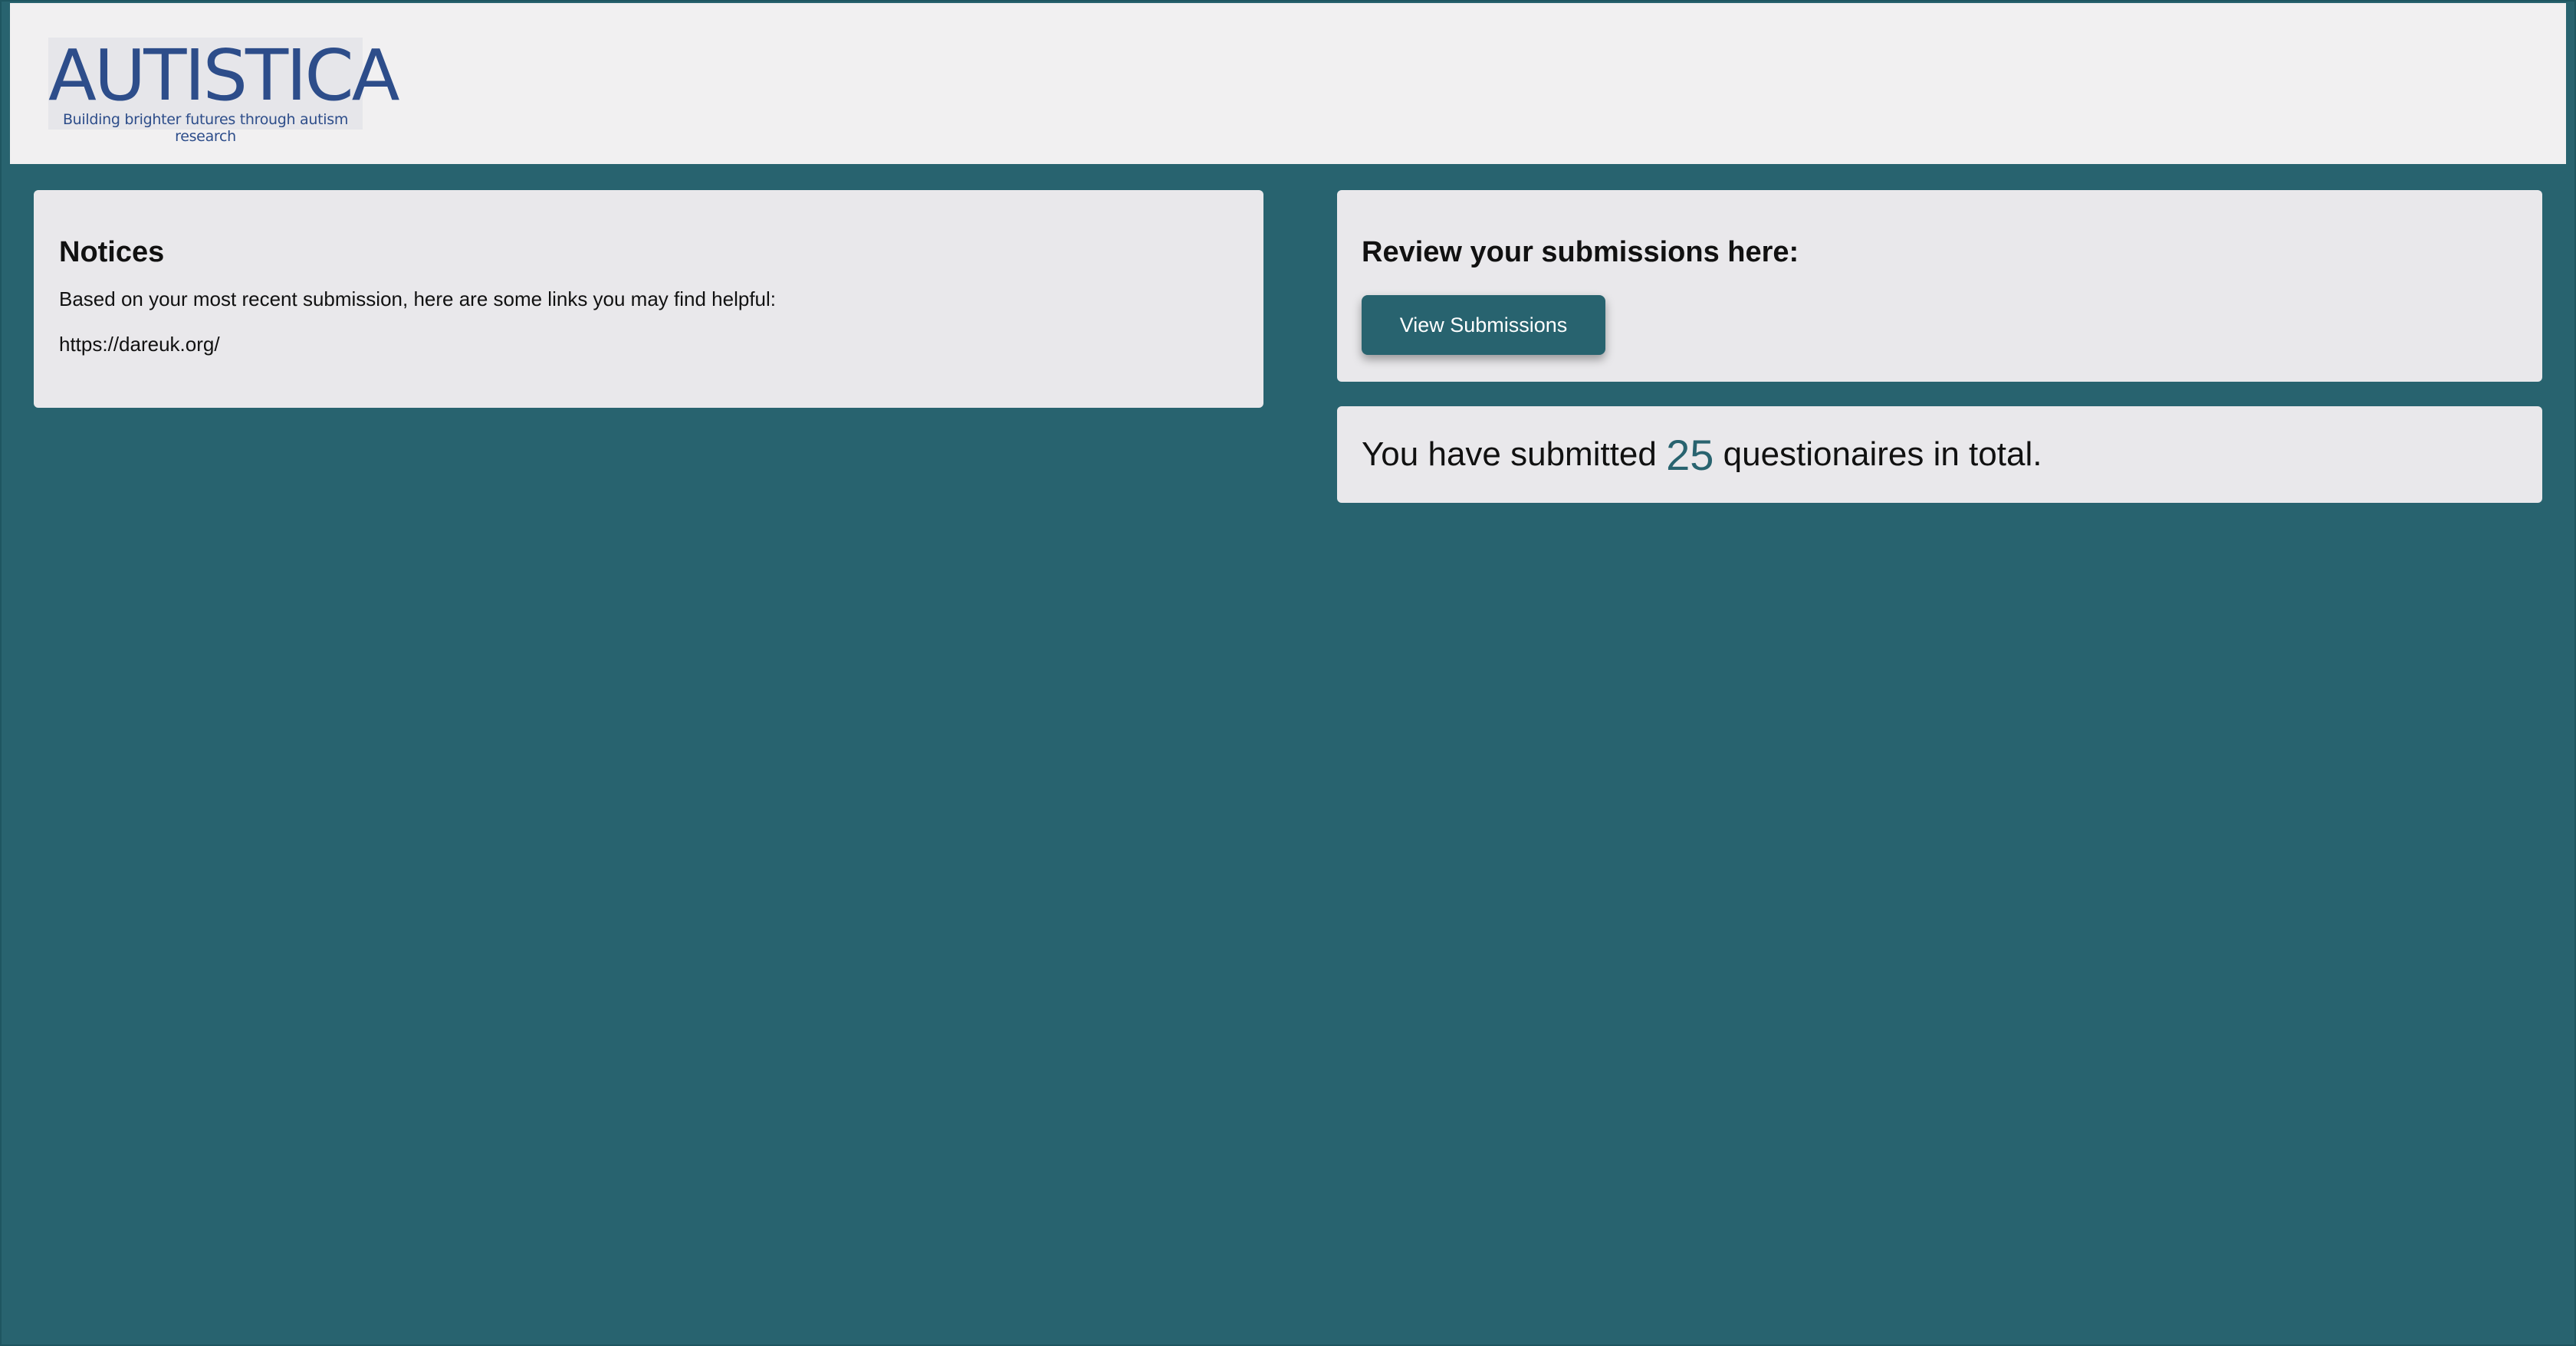 The image size is (2576, 1346). Describe the element at coordinates (224, 75) in the screenshot. I see `logo-wordmark: AUTISTICA` at that location.